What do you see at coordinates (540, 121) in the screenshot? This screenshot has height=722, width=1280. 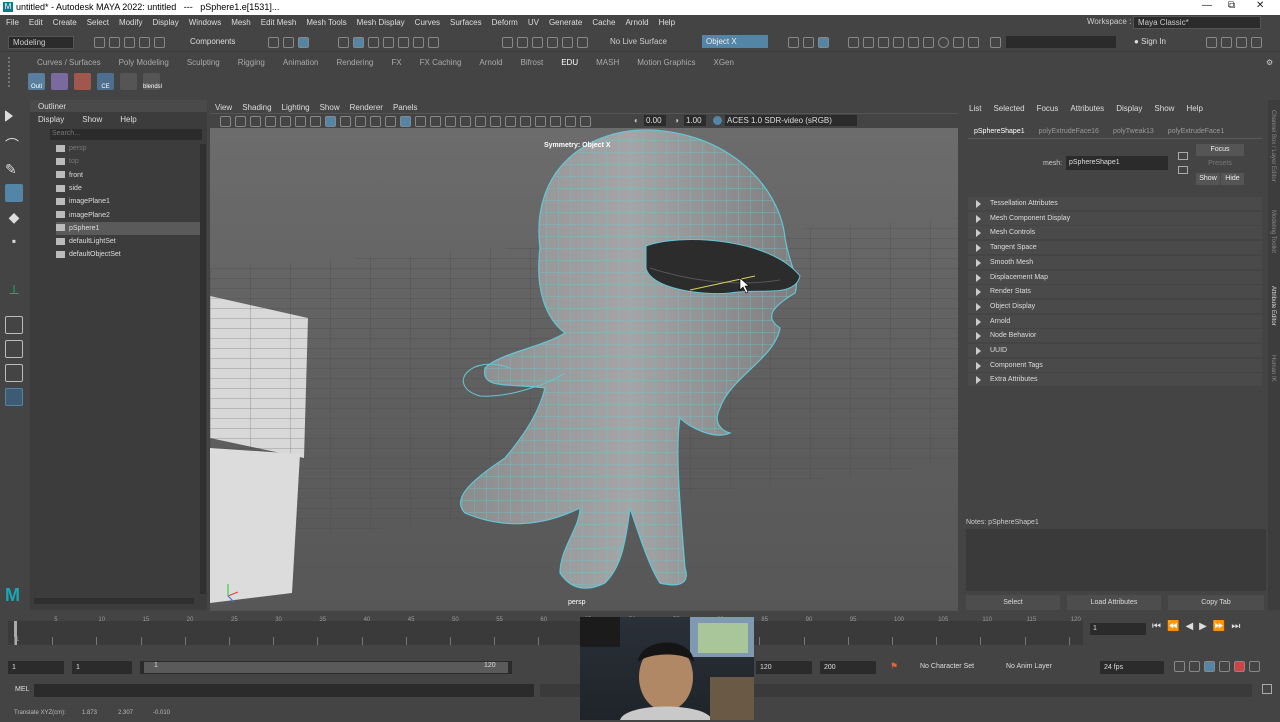 I see `xray-icon` at bounding box center [540, 121].